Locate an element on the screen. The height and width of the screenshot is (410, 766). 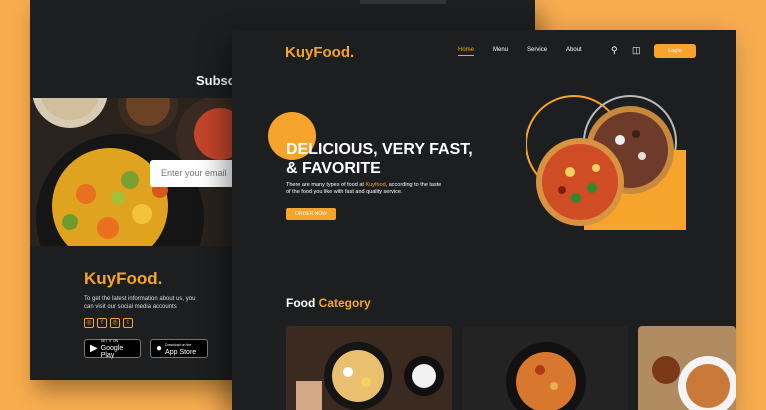
category-heading: Food Category is located at coordinates (328, 303).